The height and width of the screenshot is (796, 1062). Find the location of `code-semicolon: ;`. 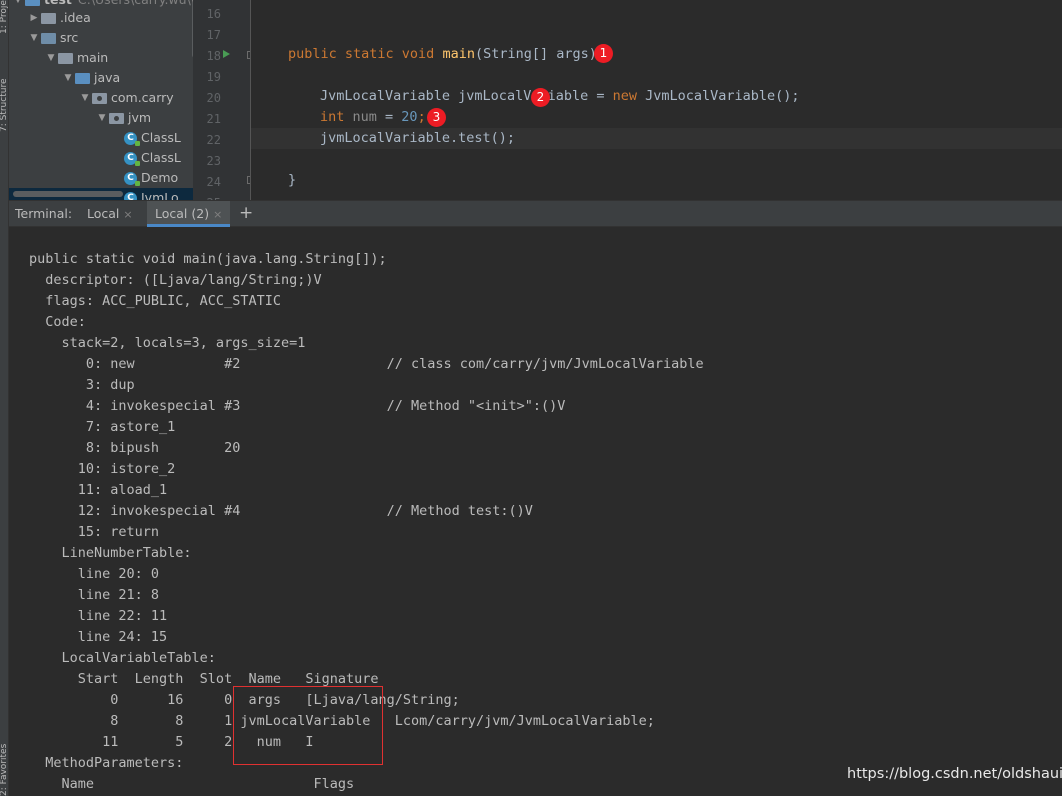

code-semicolon: ; is located at coordinates (421, 117).